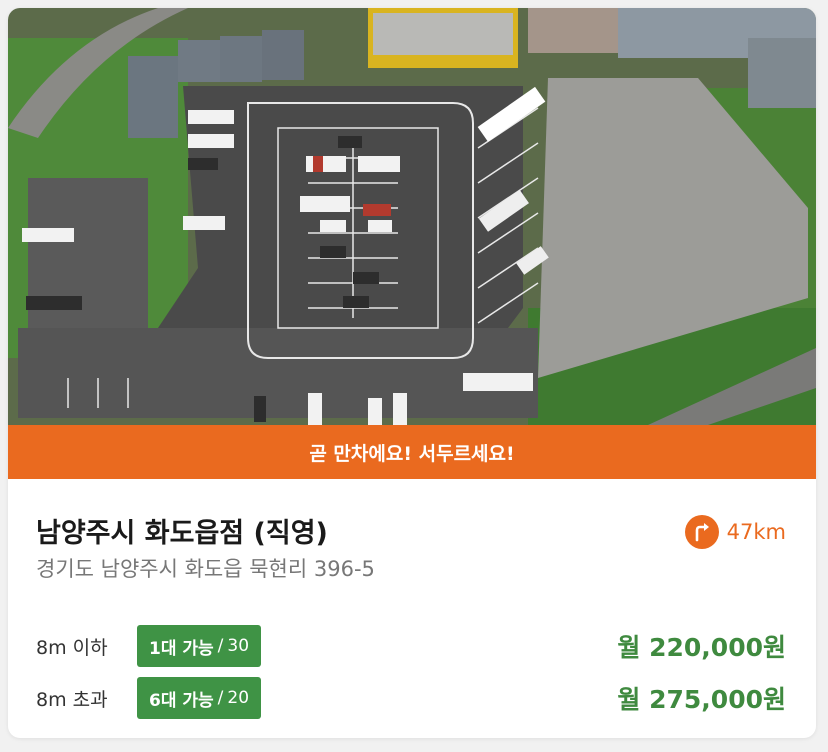 The width and height of the screenshot is (828, 752). I want to click on availability-badge: 6대 가능 / 20, so click(199, 698).